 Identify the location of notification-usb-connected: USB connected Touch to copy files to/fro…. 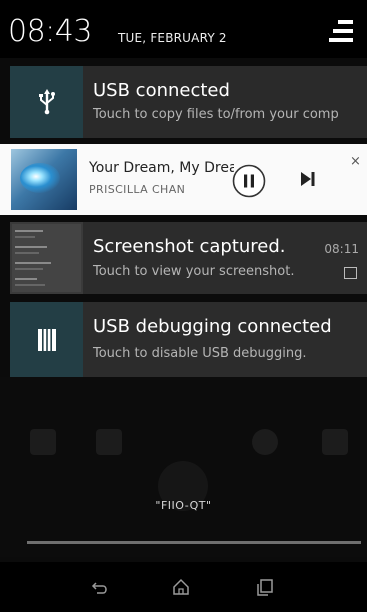
(188, 102).